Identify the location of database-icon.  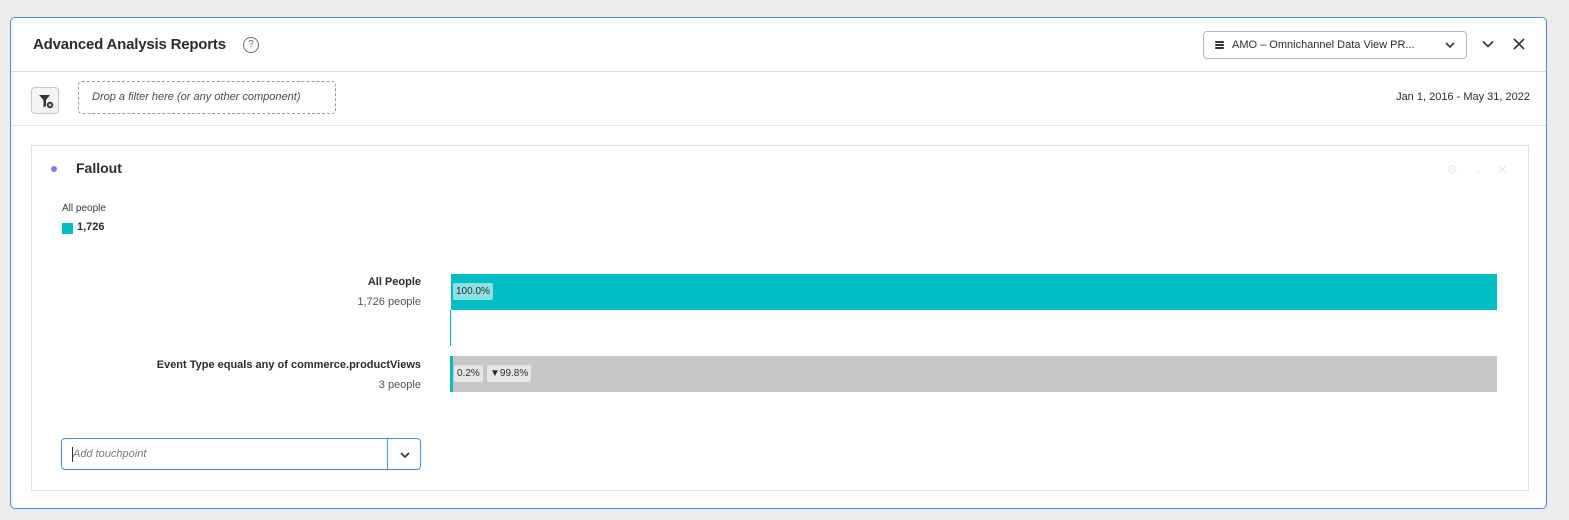
(1219, 45).